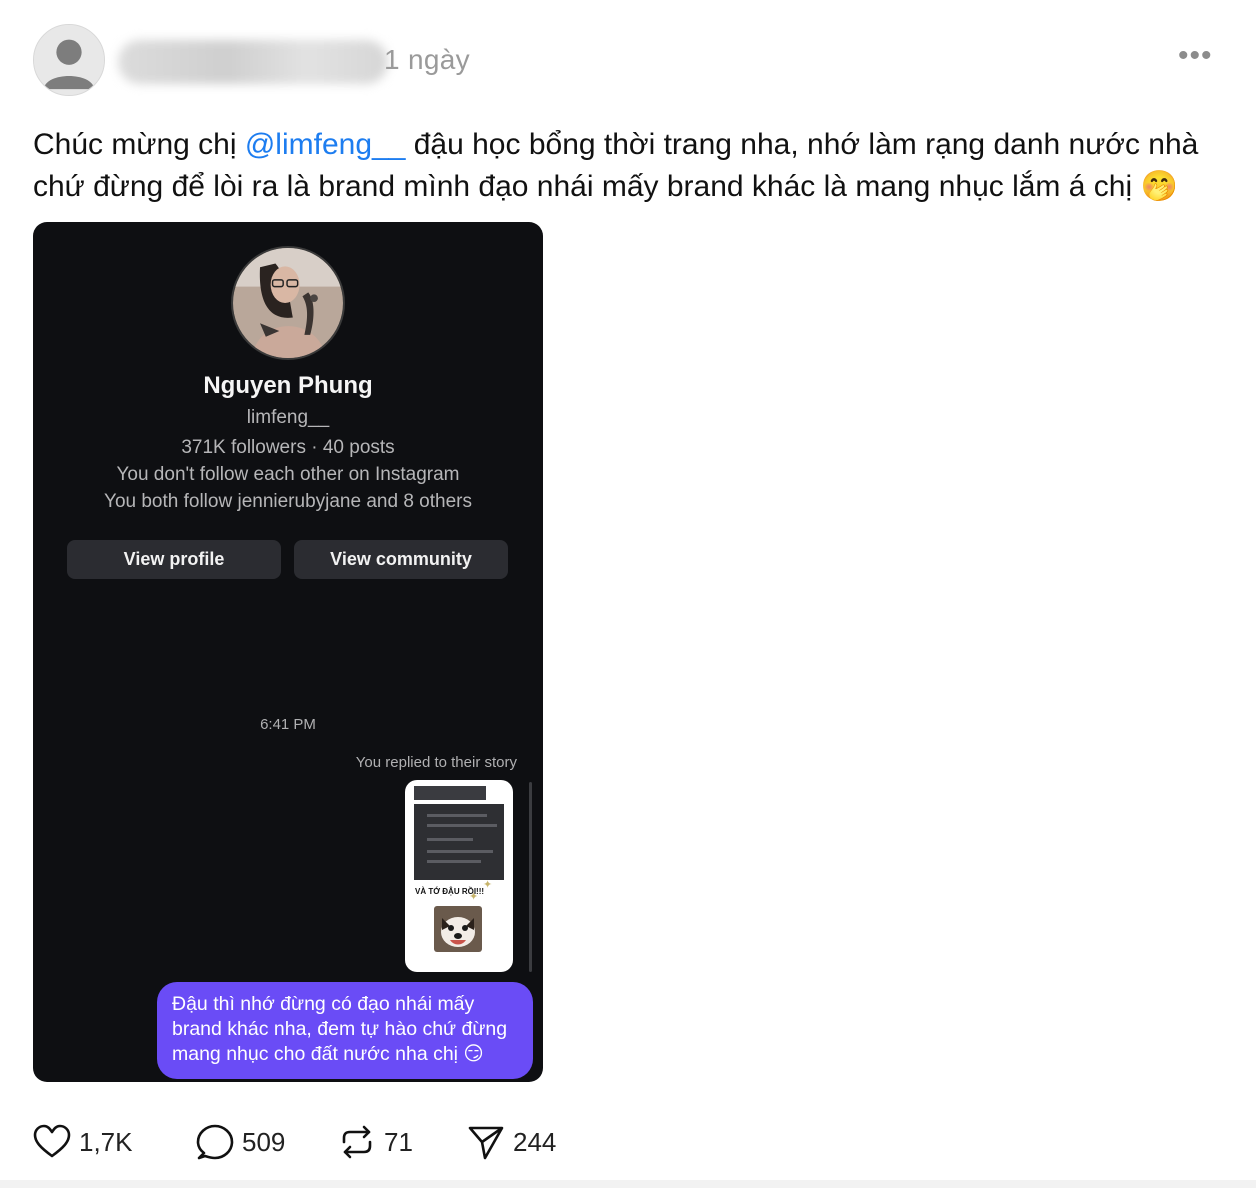 The height and width of the screenshot is (1188, 1256). Describe the element at coordinates (288, 303) in the screenshot. I see `profile-photo` at that location.